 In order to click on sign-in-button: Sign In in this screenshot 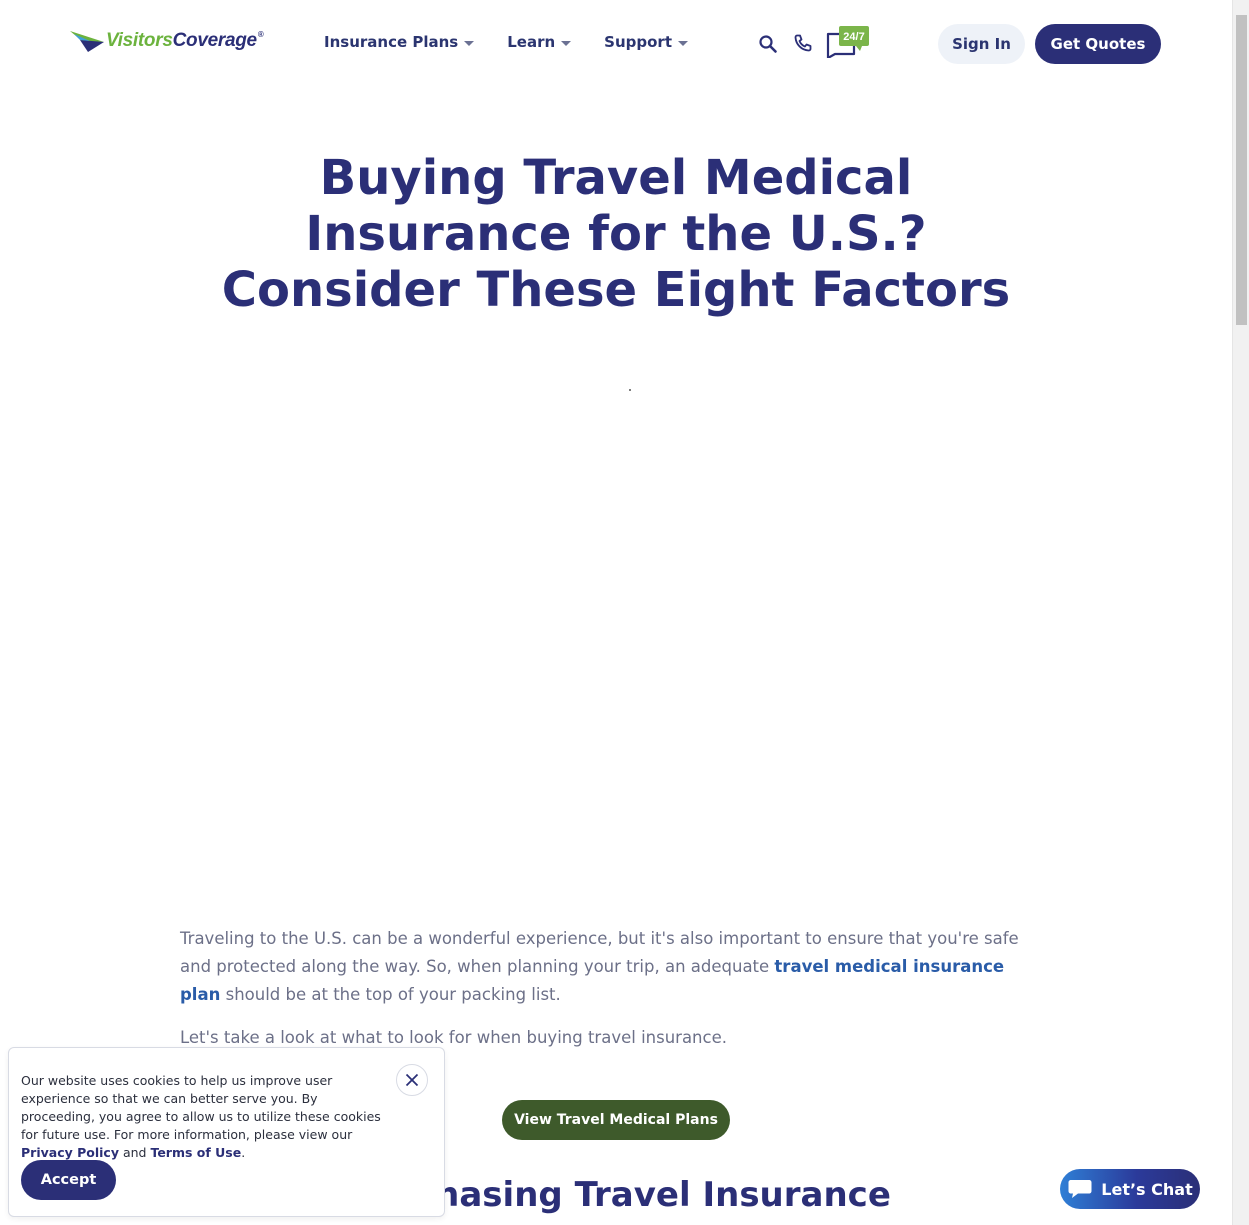, I will do `click(981, 44)`.